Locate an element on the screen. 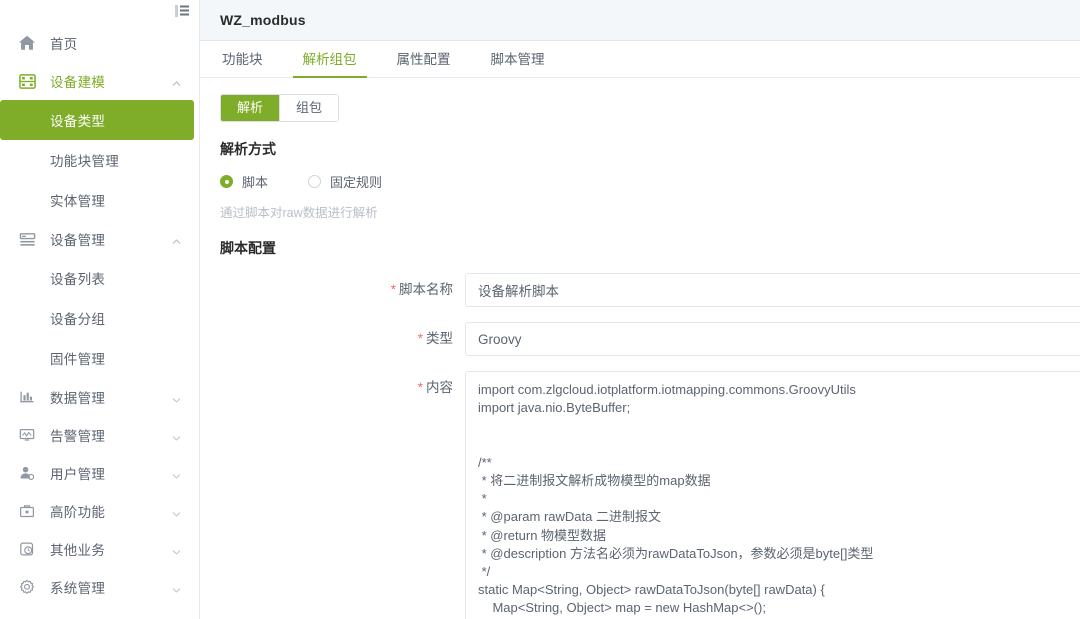 This screenshot has width=1080, height=619. segmented-control: 解析 组包 is located at coordinates (280, 108).